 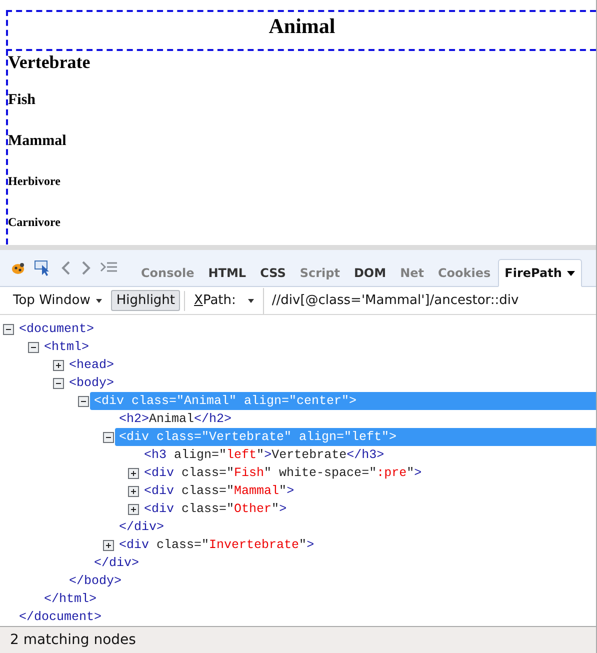 What do you see at coordinates (109, 268) in the screenshot?
I see `command-line-icon` at bounding box center [109, 268].